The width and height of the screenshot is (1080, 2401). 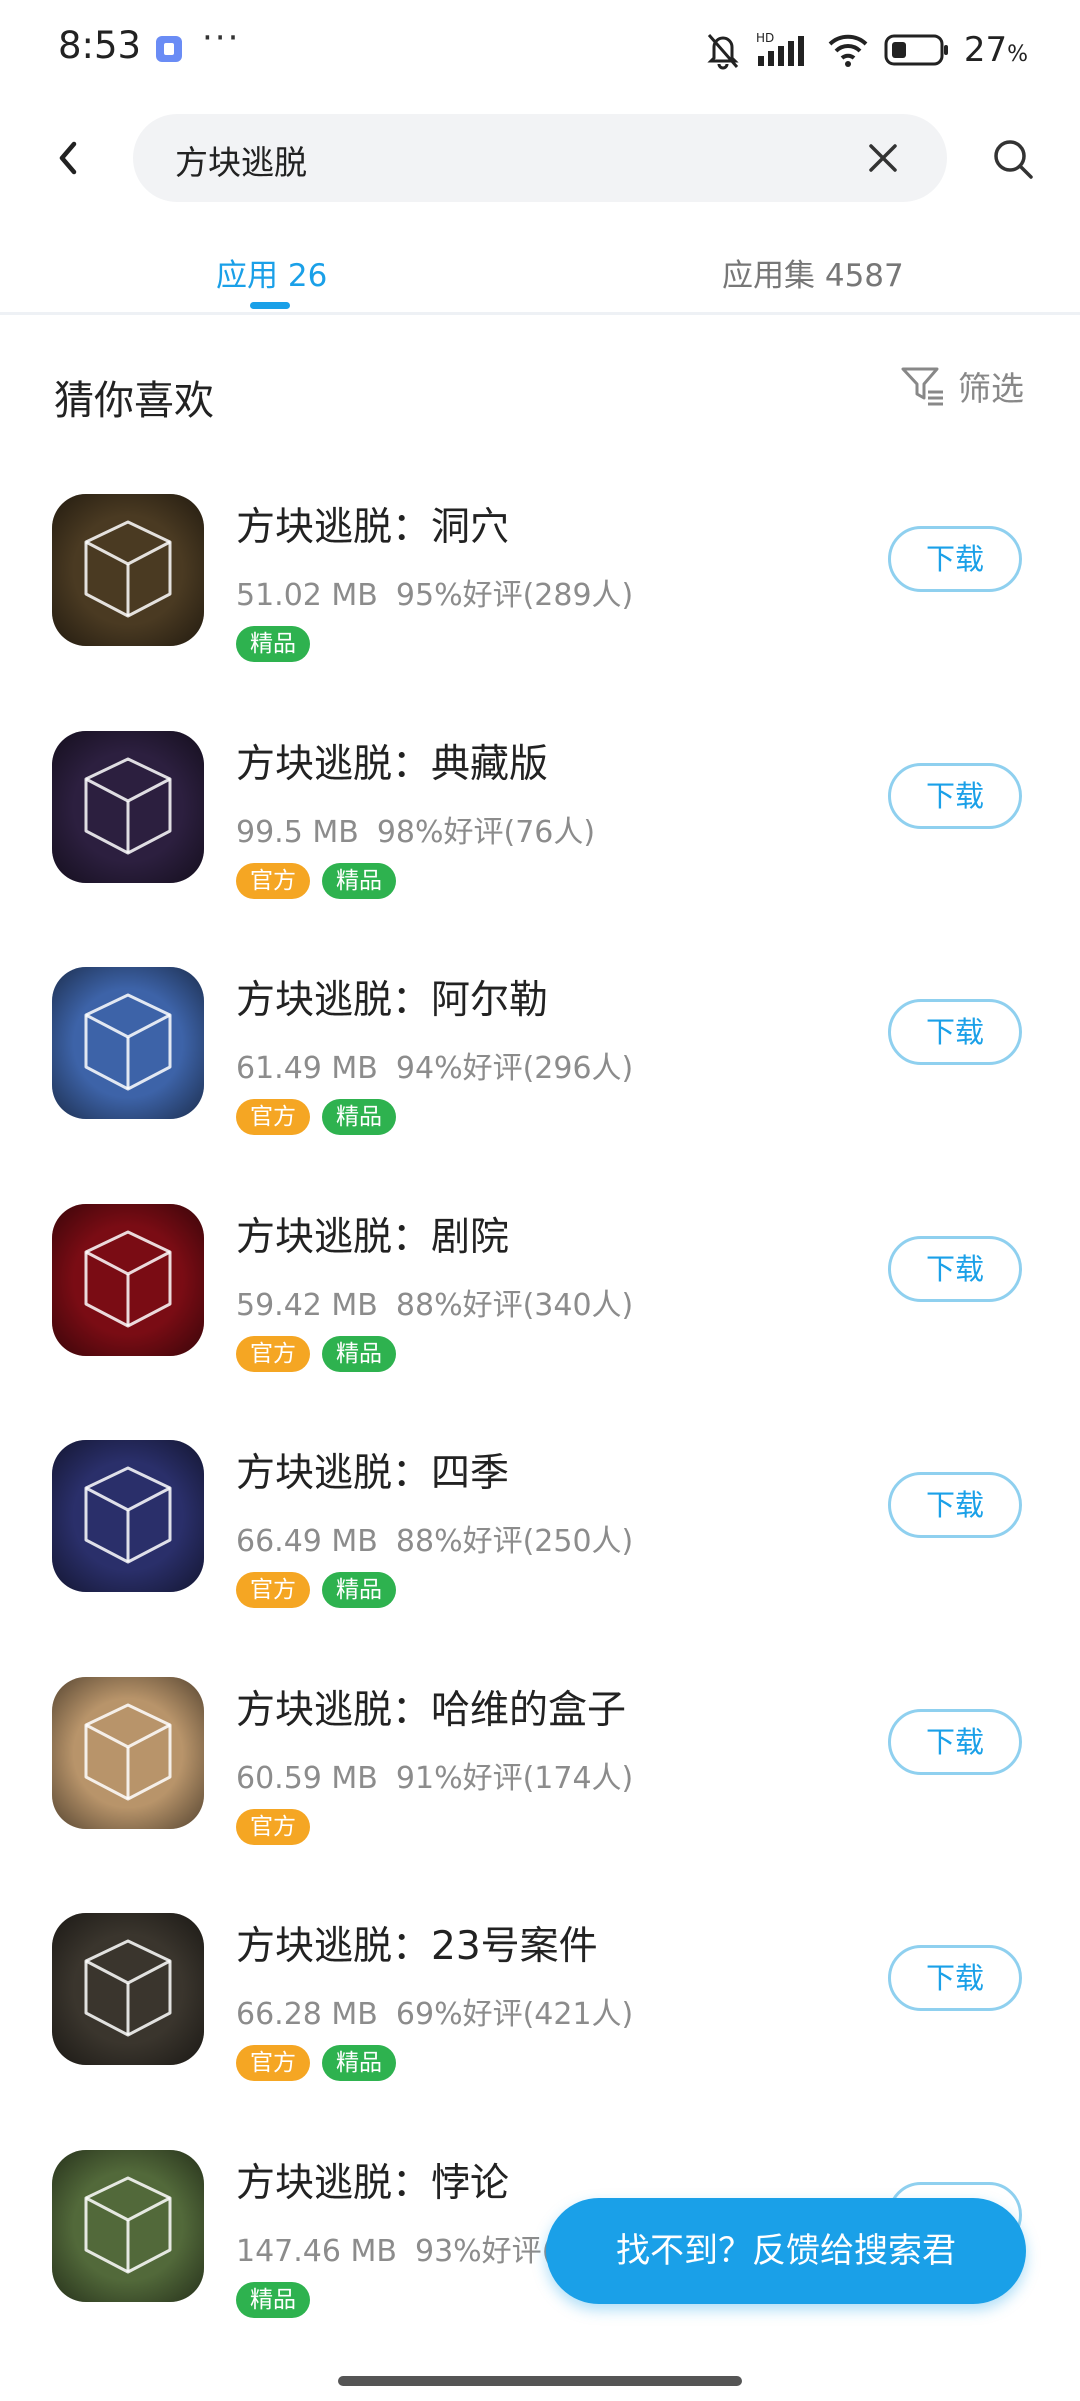 I want to click on status-icons: HD 27%, so click(x=866, y=50).